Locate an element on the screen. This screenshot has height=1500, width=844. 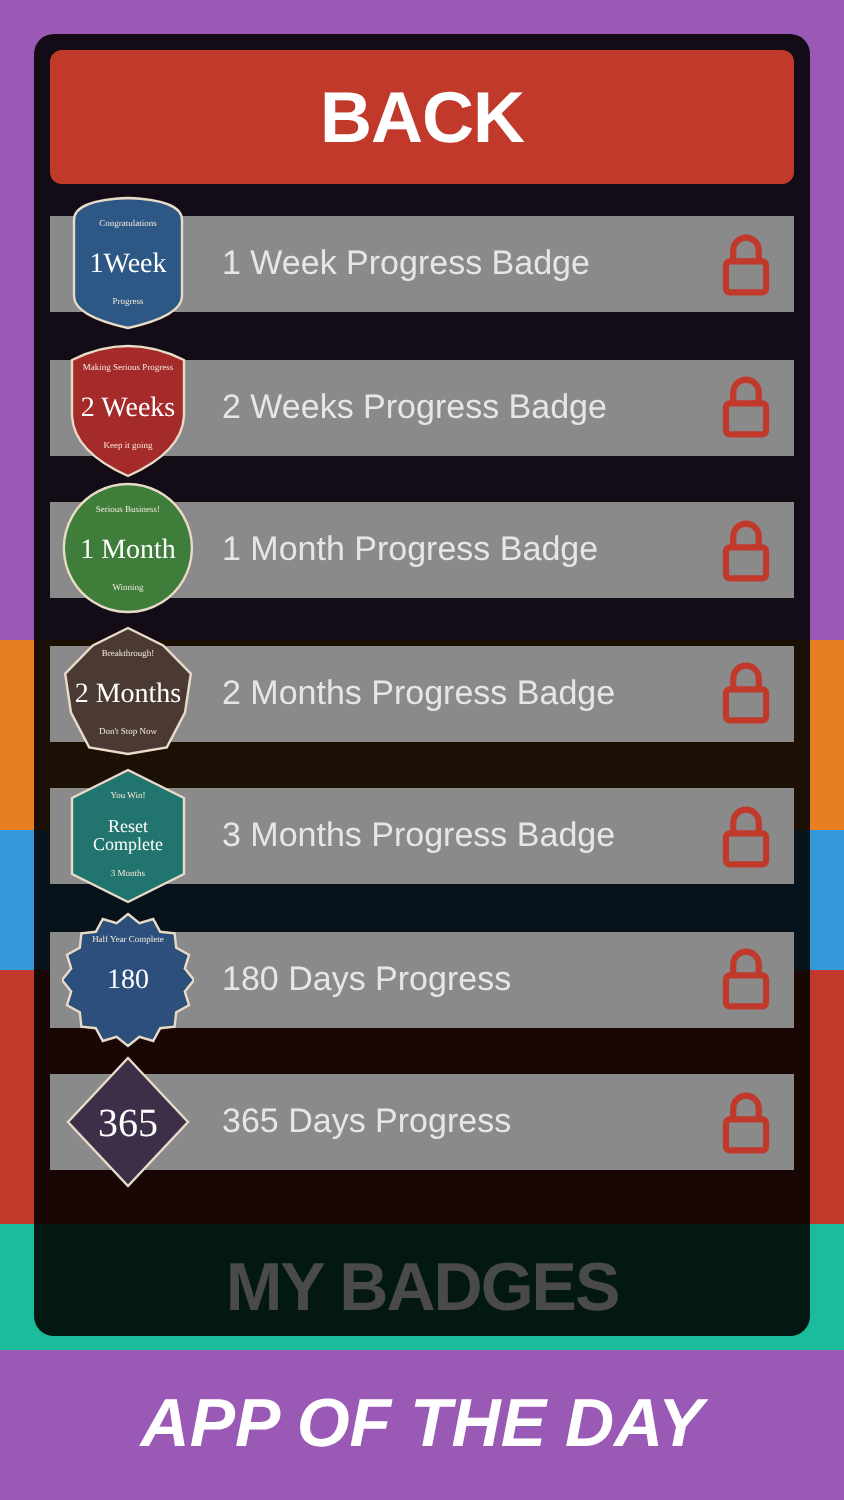
badge-title: 1 Month Progress Badge is located at coordinates (411, 550).